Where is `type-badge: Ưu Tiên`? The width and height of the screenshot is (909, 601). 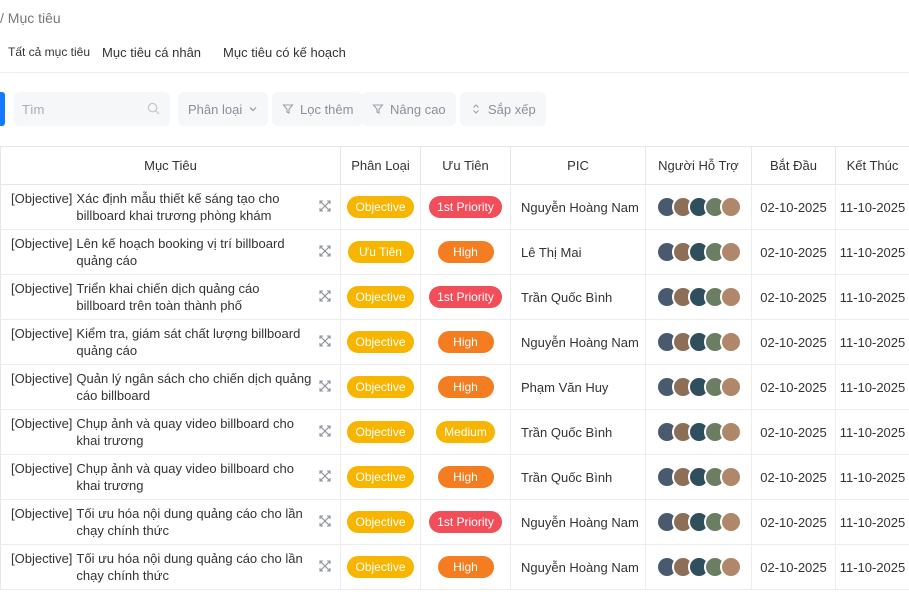
type-badge: Ưu Tiên is located at coordinates (380, 252).